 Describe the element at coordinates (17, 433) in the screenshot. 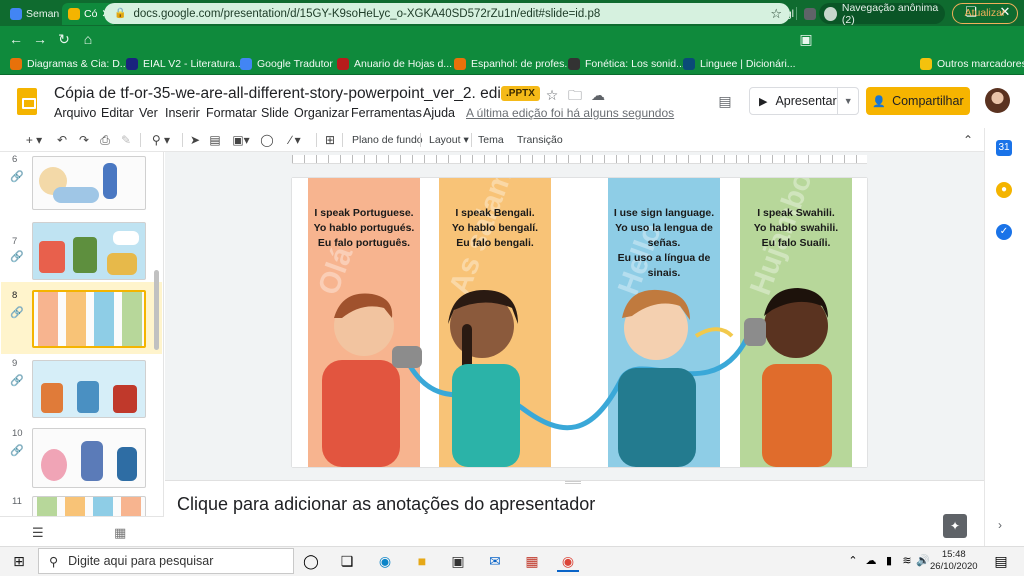

I see `slide-number: 10` at that location.